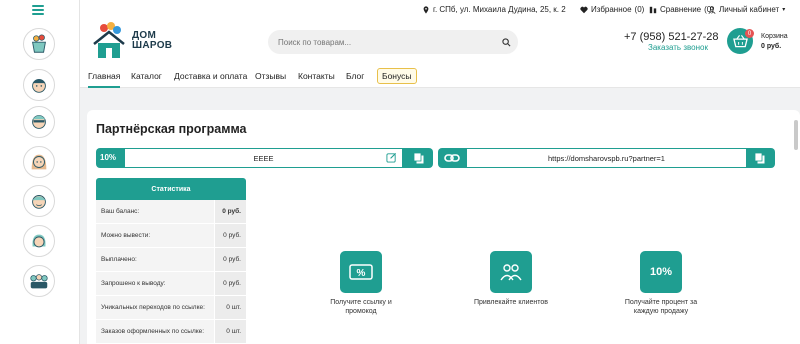 Image resolution: width=800 pixels, height=344 pixels. I want to click on step-earn: 10% Получайте процент за каждую продажу, so click(661, 283).